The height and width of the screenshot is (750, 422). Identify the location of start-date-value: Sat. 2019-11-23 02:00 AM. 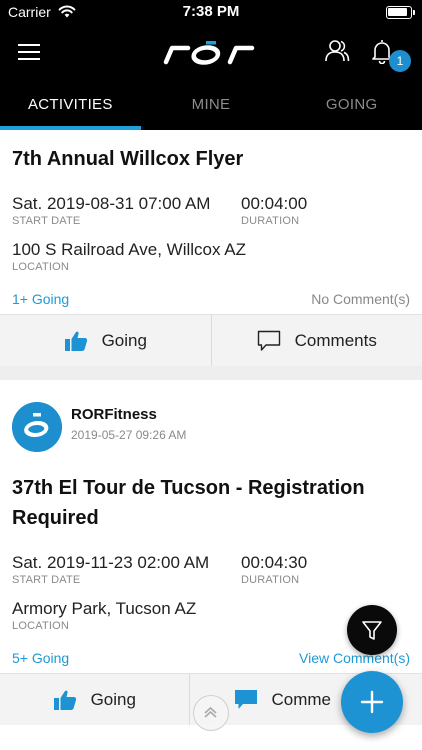
(111, 562).